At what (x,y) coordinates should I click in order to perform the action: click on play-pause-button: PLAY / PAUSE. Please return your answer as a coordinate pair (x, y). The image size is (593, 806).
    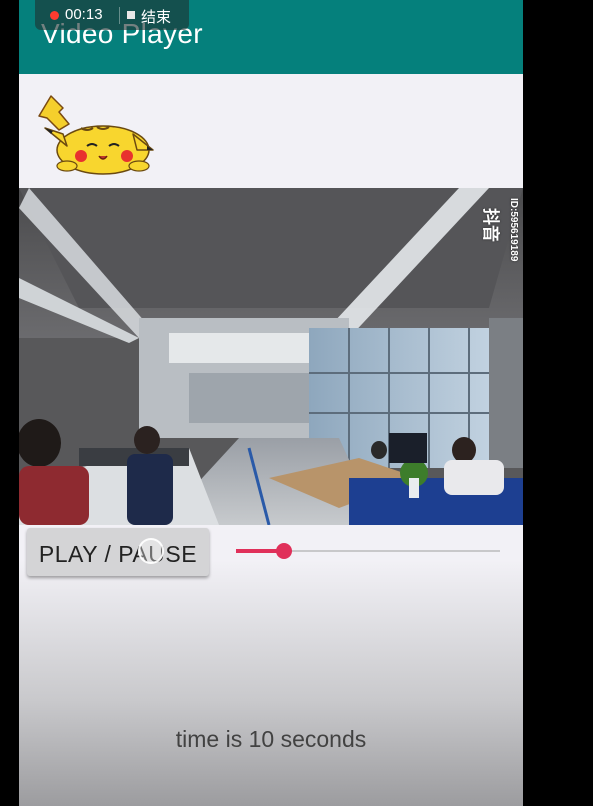
    Looking at the image, I should click on (118, 552).